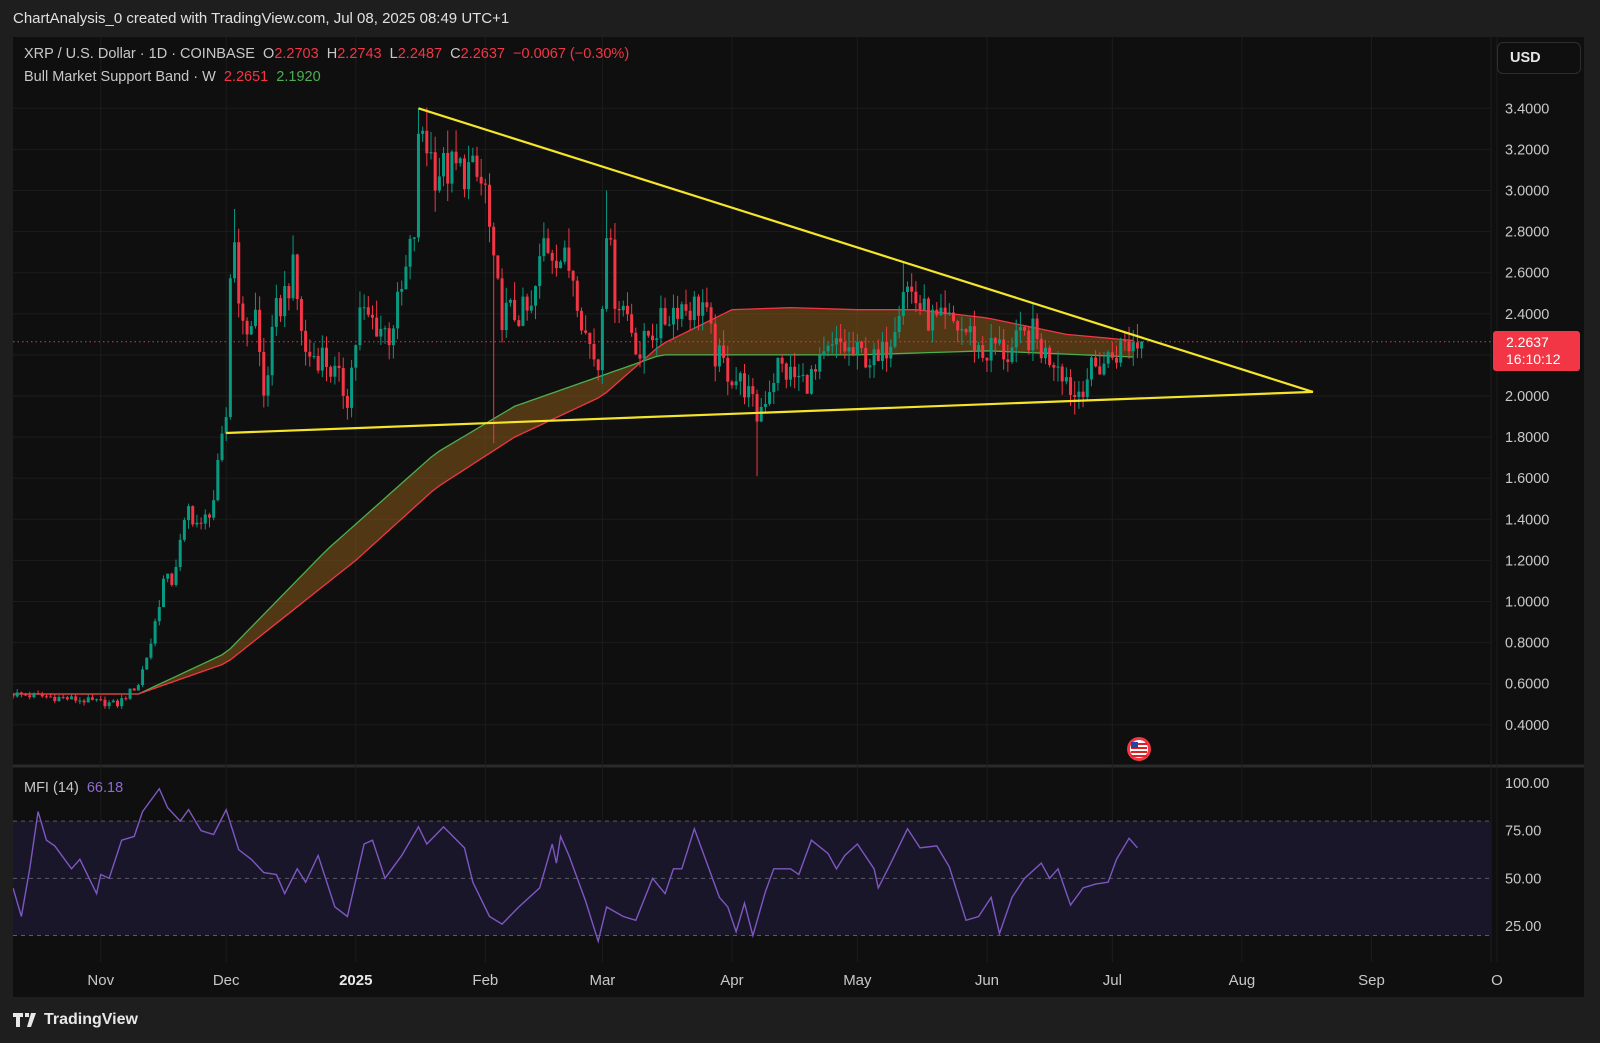  I want to click on flag-canton, so click(1134, 745).